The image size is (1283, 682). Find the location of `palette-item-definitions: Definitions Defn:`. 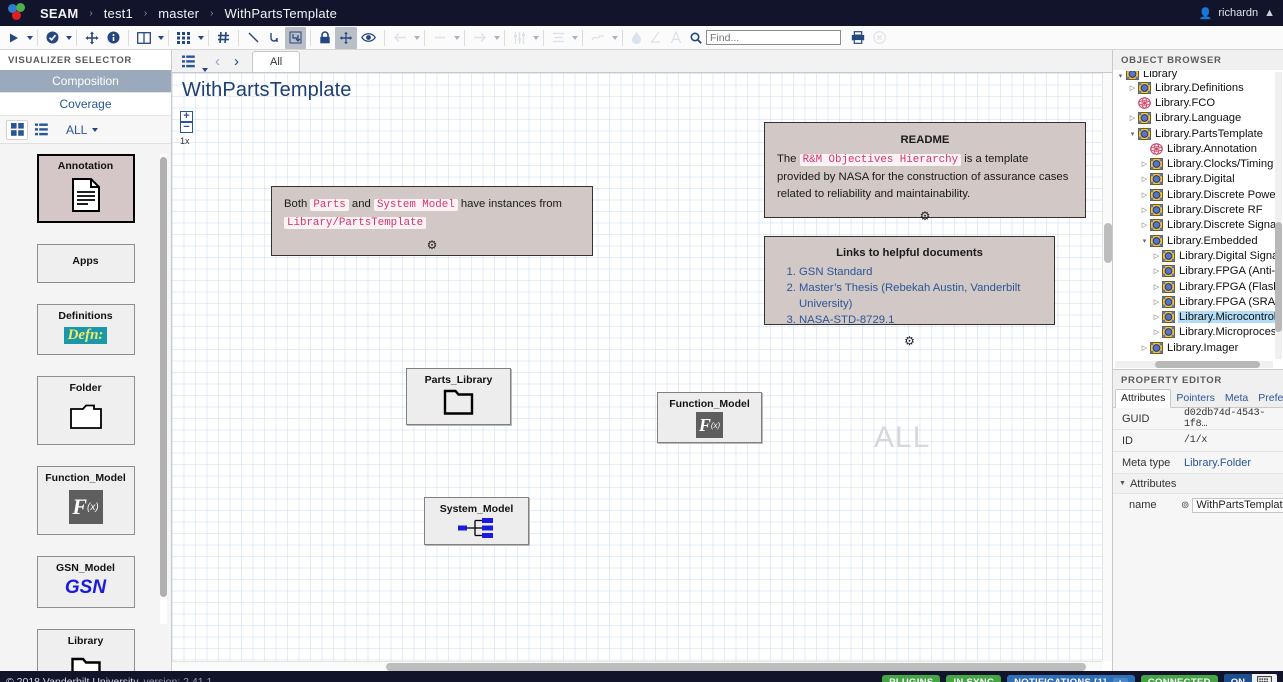

palette-item-definitions: Definitions Defn: is located at coordinates (85, 329).